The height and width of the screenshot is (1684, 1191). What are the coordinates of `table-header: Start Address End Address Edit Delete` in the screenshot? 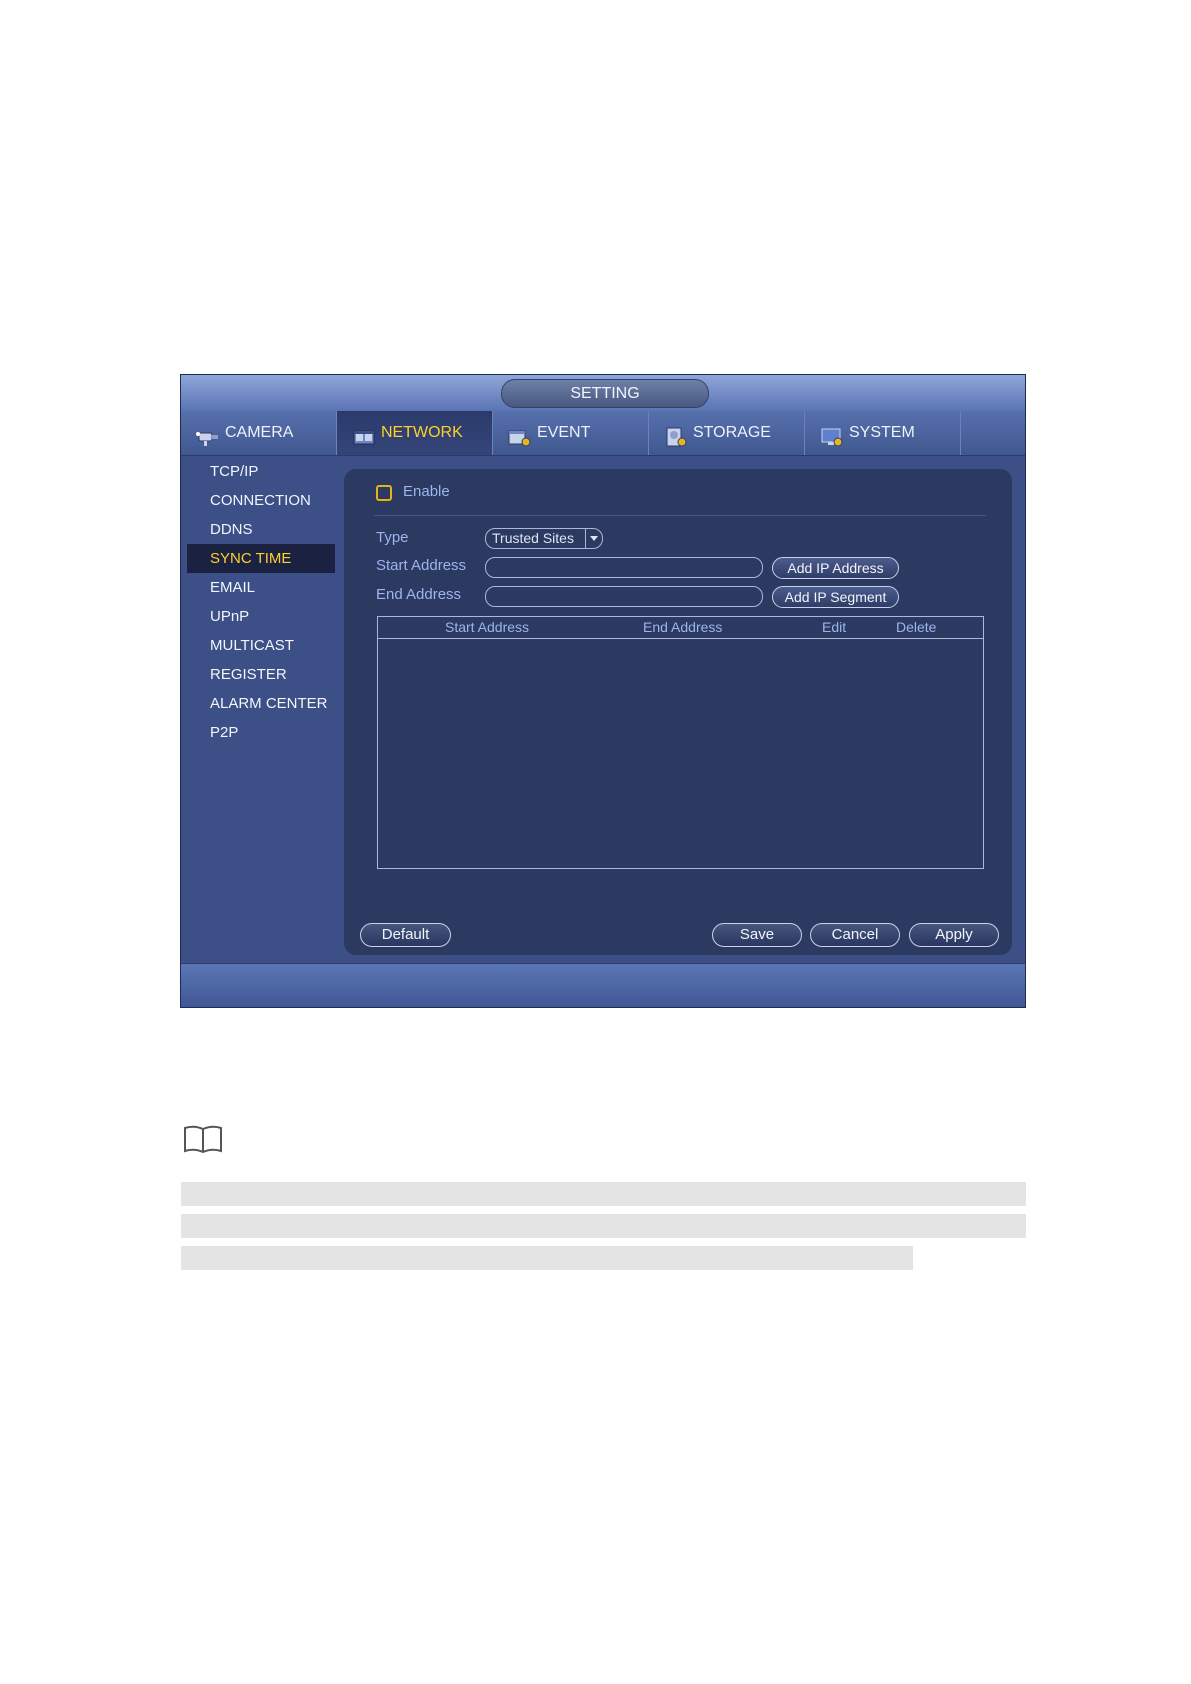 It's located at (680, 628).